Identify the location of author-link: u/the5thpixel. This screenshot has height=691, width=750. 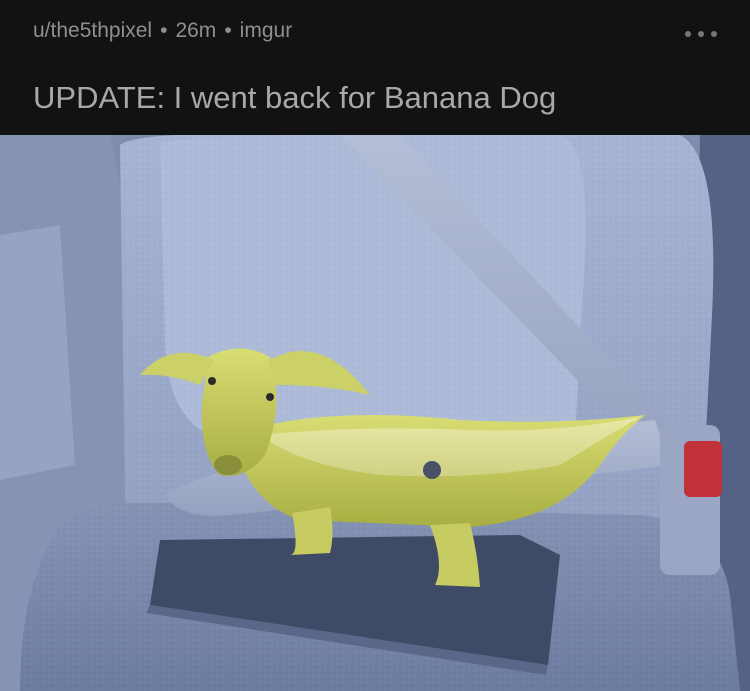
(92, 30).